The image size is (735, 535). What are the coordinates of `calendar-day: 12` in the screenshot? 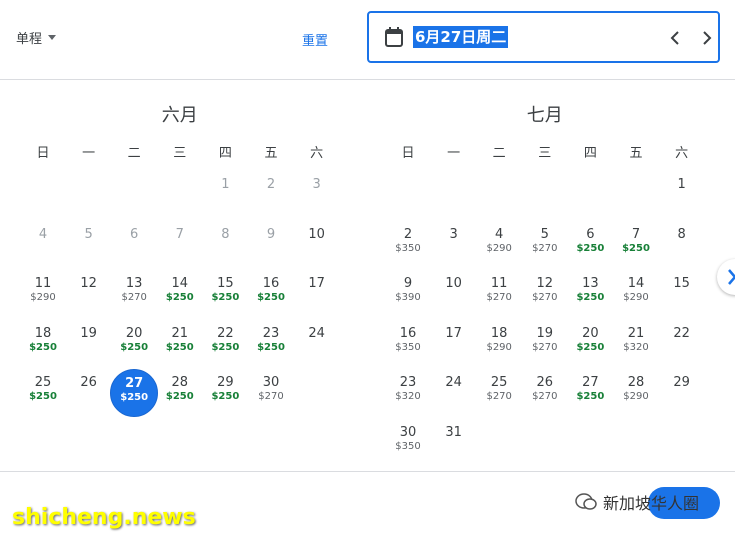 It's located at (89, 294).